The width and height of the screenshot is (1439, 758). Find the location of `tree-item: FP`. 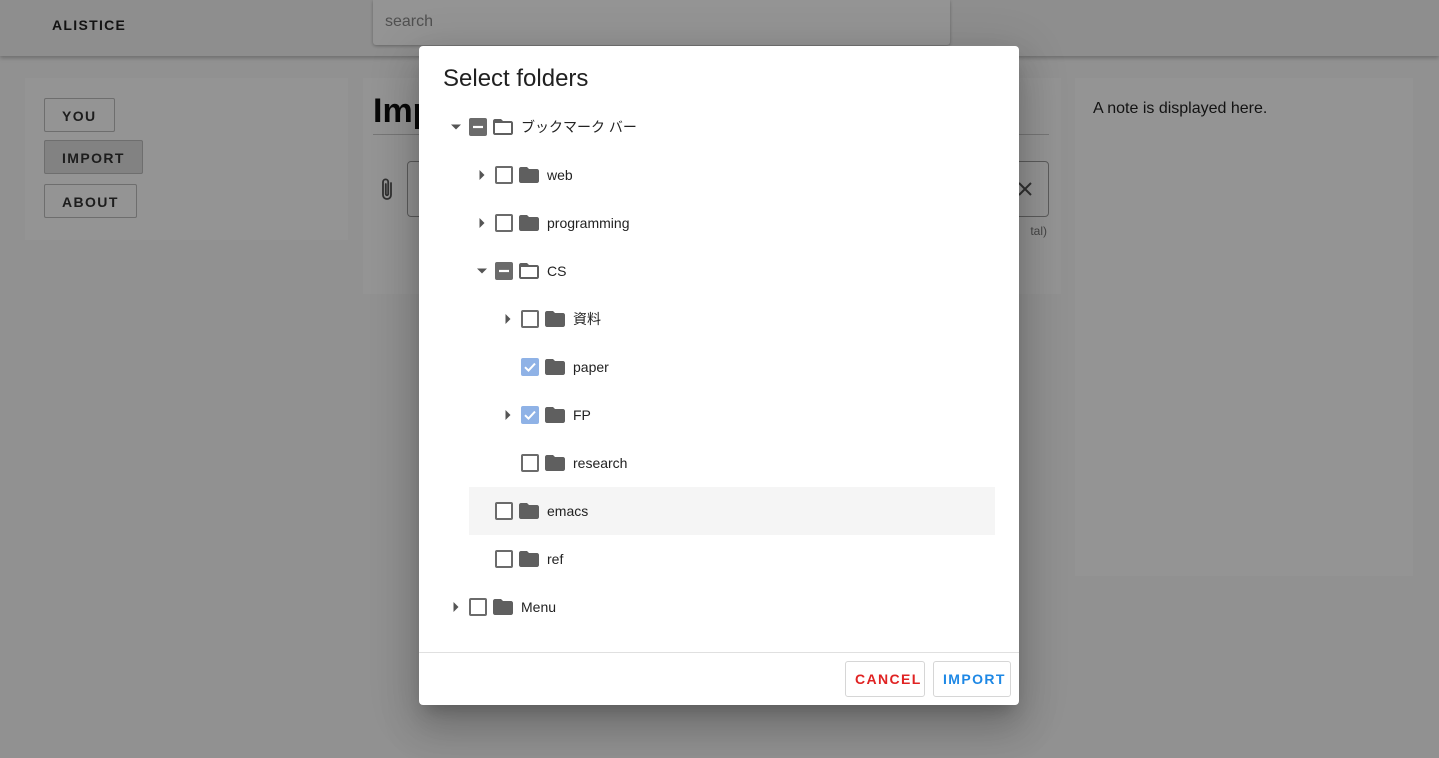

tree-item: FP is located at coordinates (745, 415).